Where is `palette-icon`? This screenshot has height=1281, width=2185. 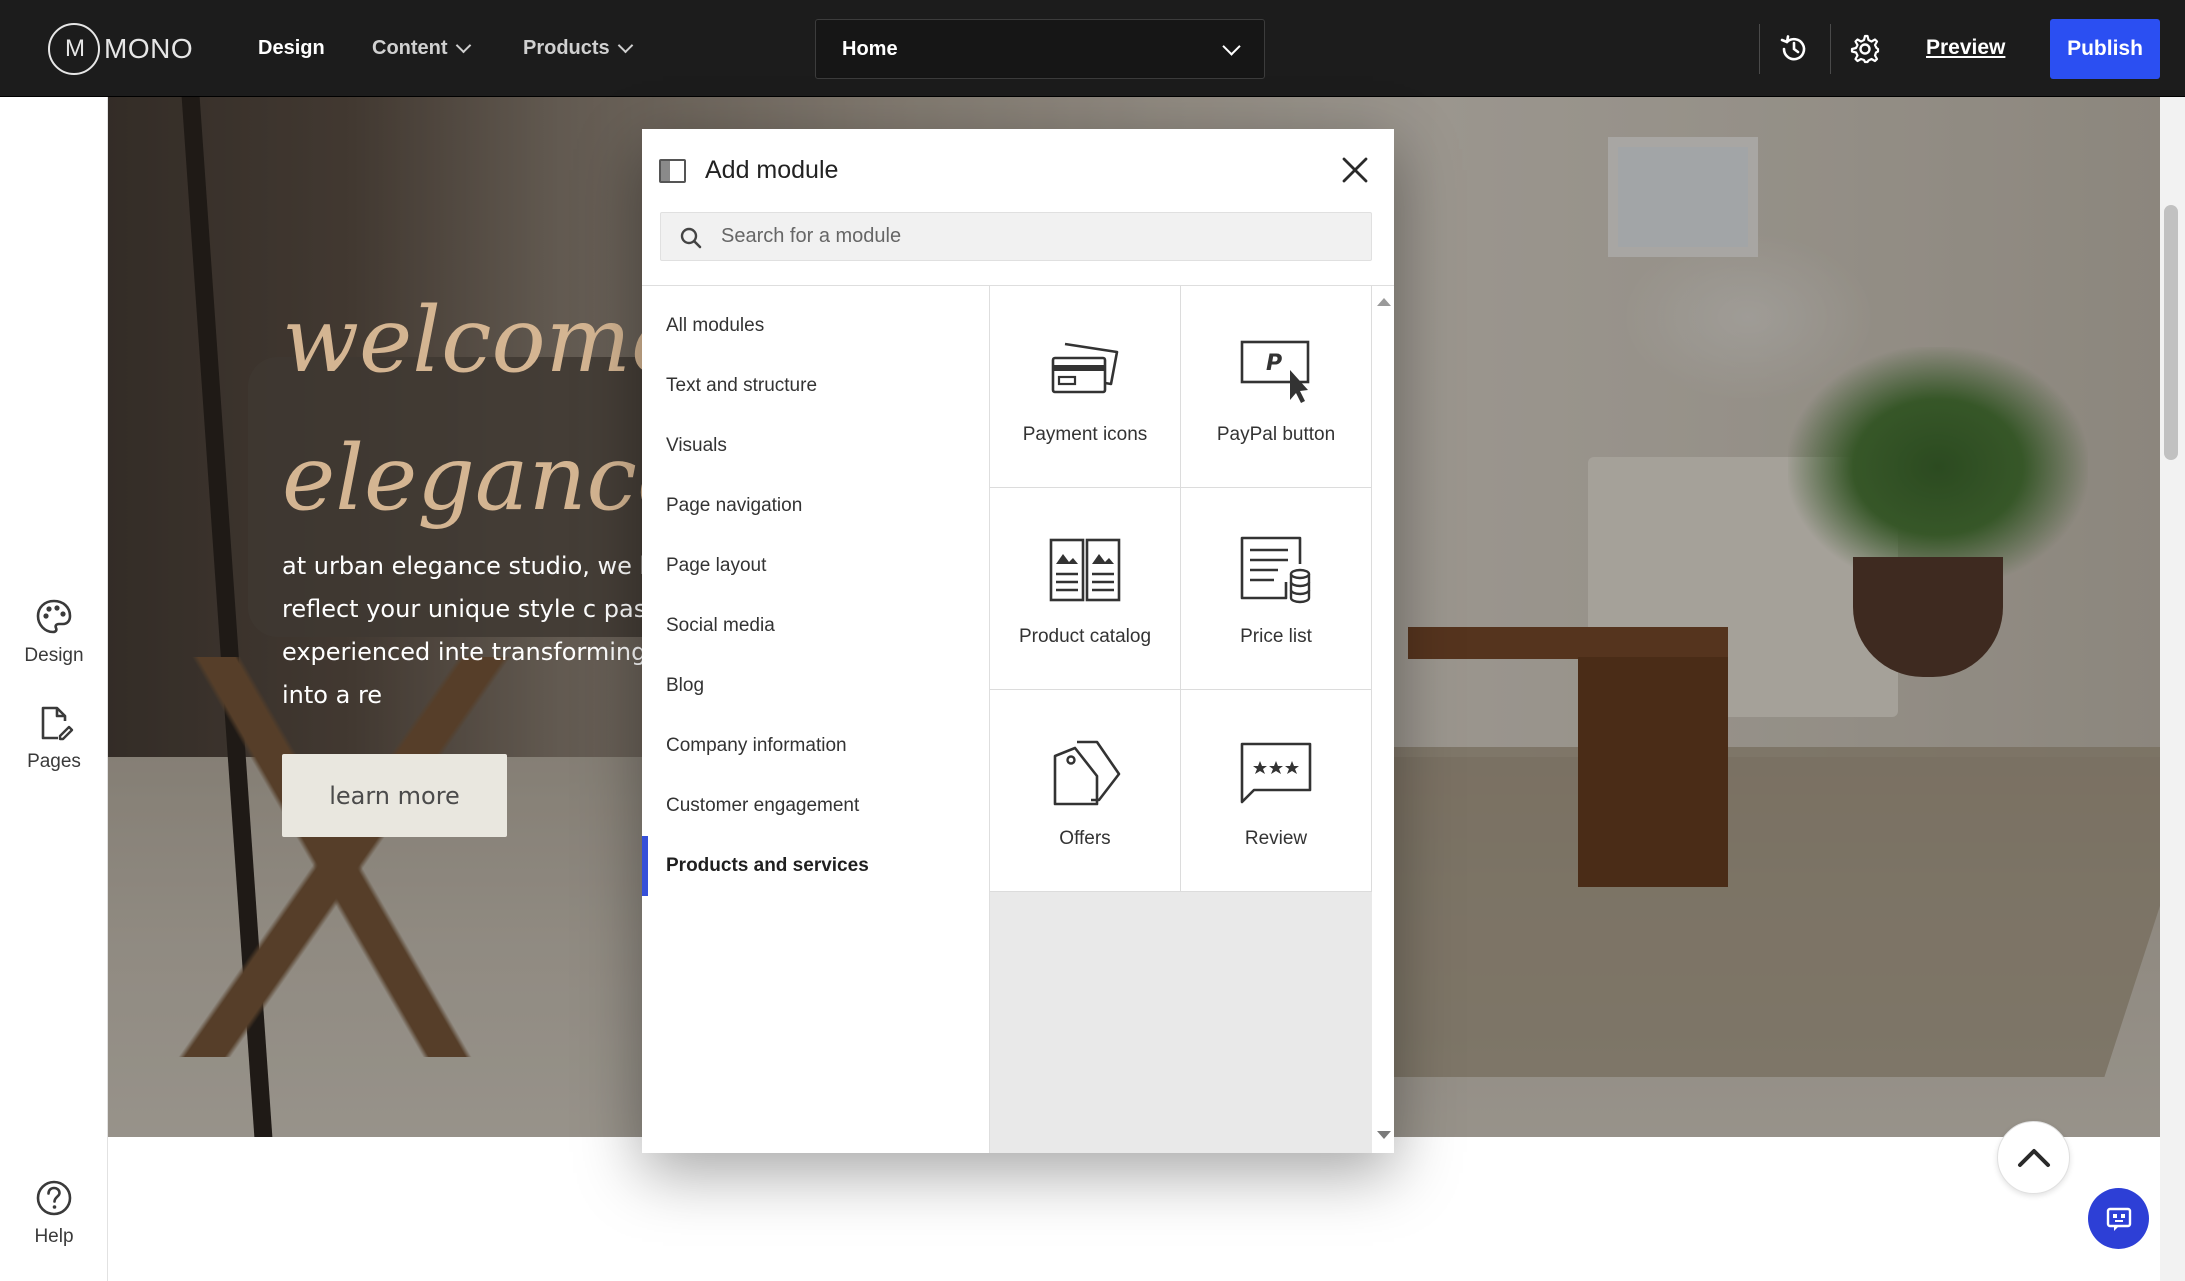
palette-icon is located at coordinates (54, 616).